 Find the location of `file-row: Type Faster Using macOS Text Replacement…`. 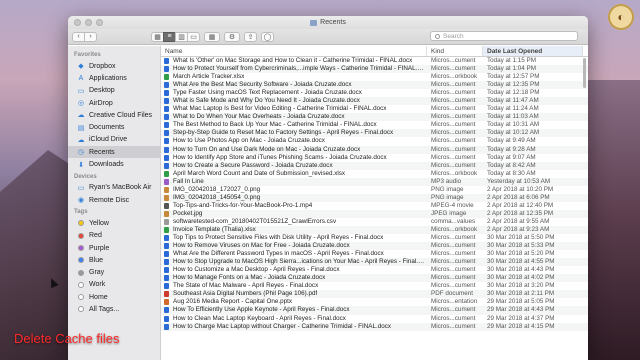

file-row: Type Faster Using macOS Text Replacement… is located at coordinates (374, 93).